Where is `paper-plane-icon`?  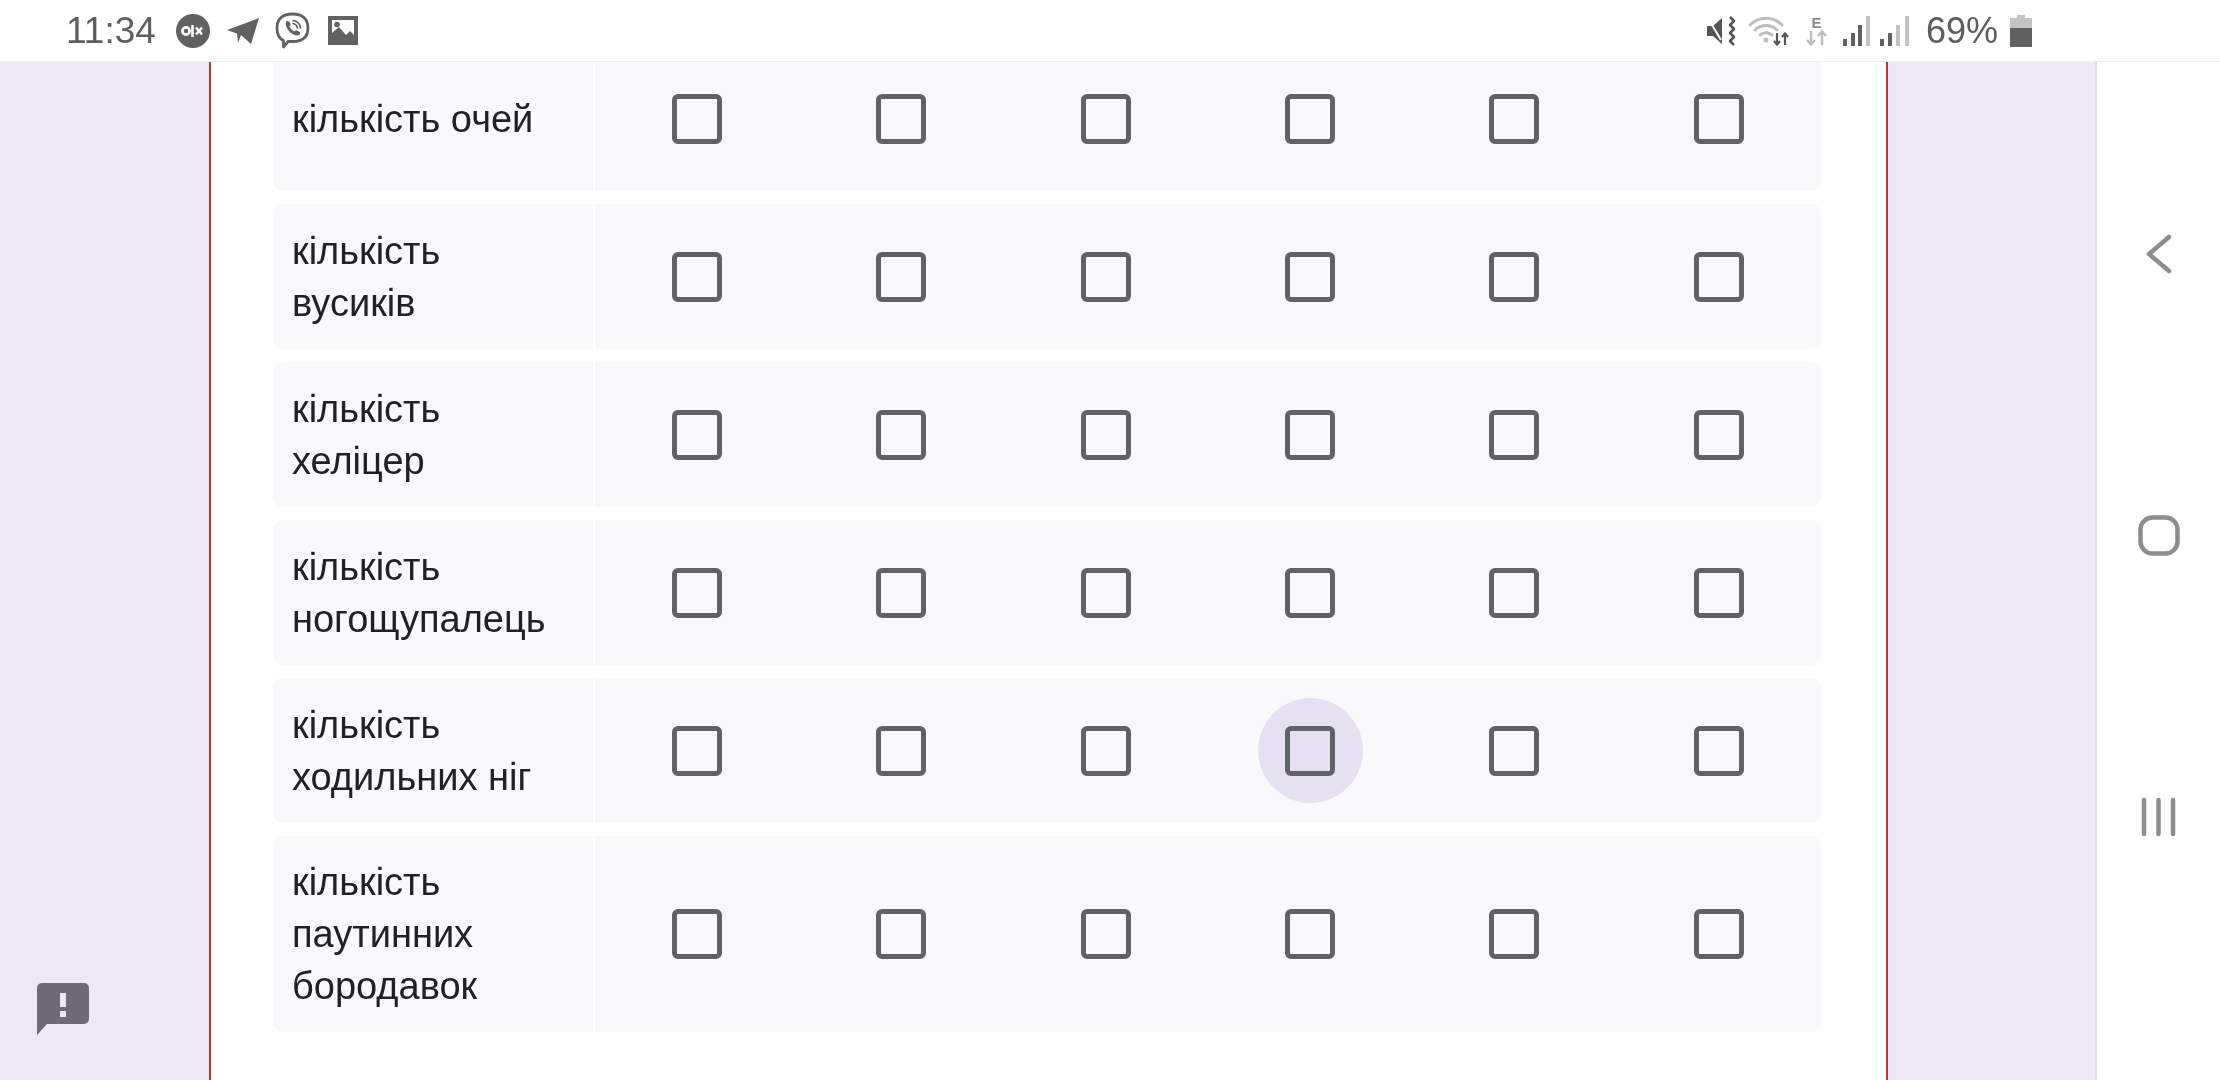
paper-plane-icon is located at coordinates (242, 30).